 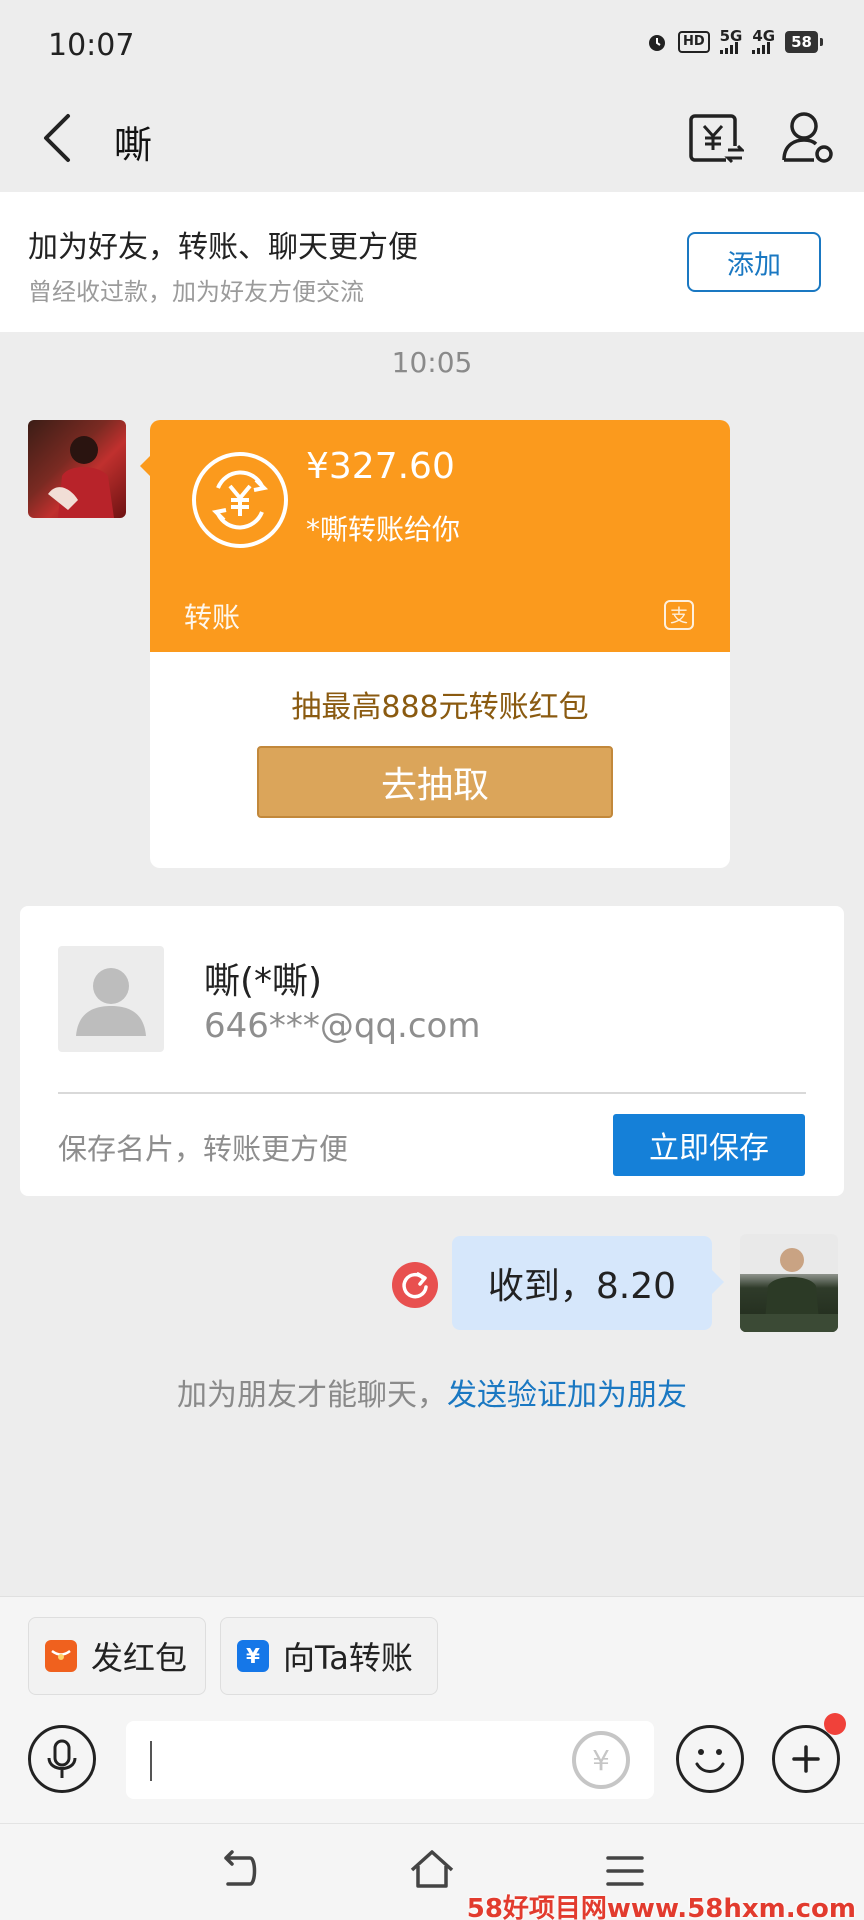 I want to click on transfer-card-header: ¥327.60 *嘶转账给你 转账 支, so click(x=440, y=536).